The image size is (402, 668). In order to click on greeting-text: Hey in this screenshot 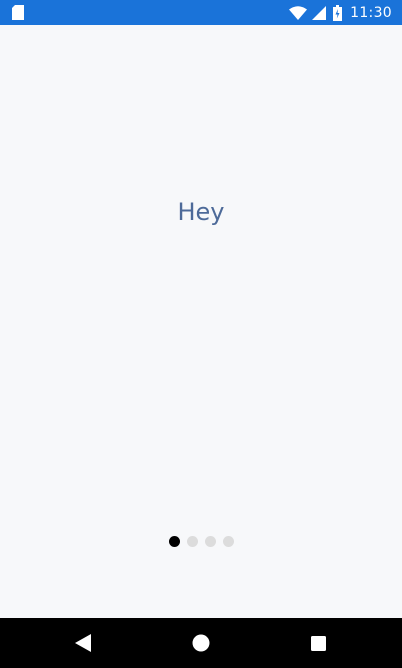, I will do `click(201, 212)`.